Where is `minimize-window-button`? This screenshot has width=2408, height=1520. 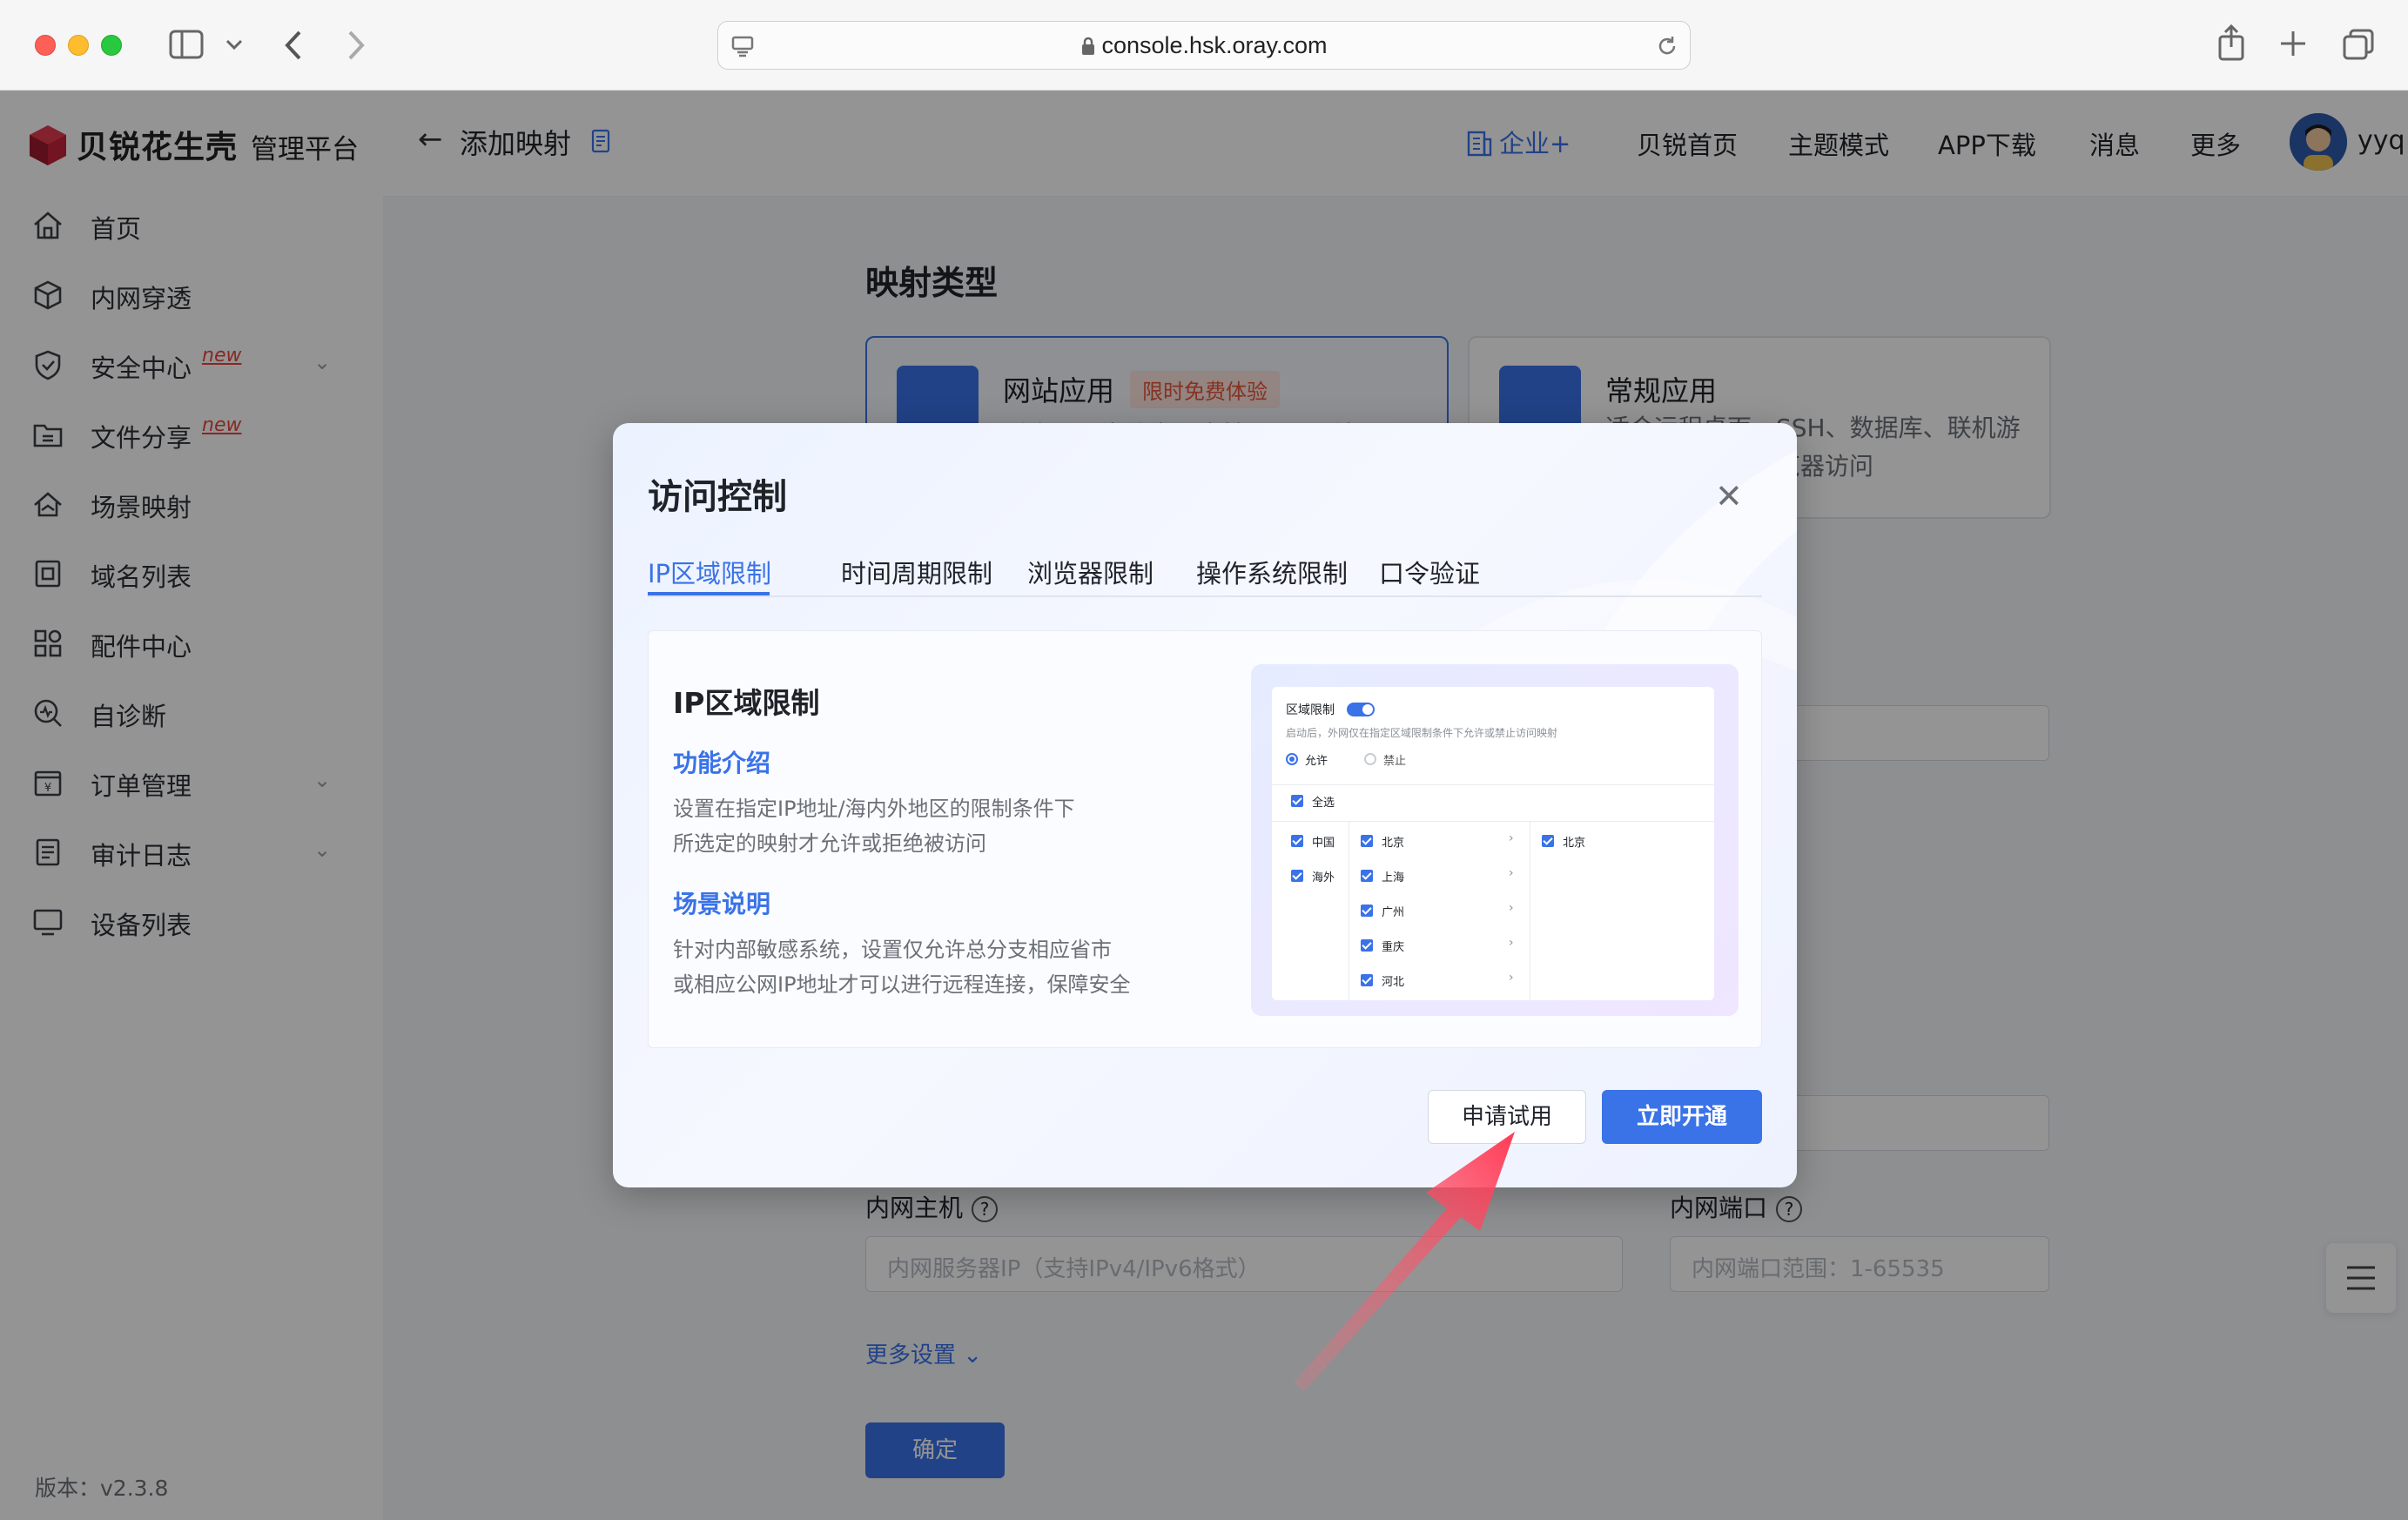
minimize-window-button is located at coordinates (78, 45).